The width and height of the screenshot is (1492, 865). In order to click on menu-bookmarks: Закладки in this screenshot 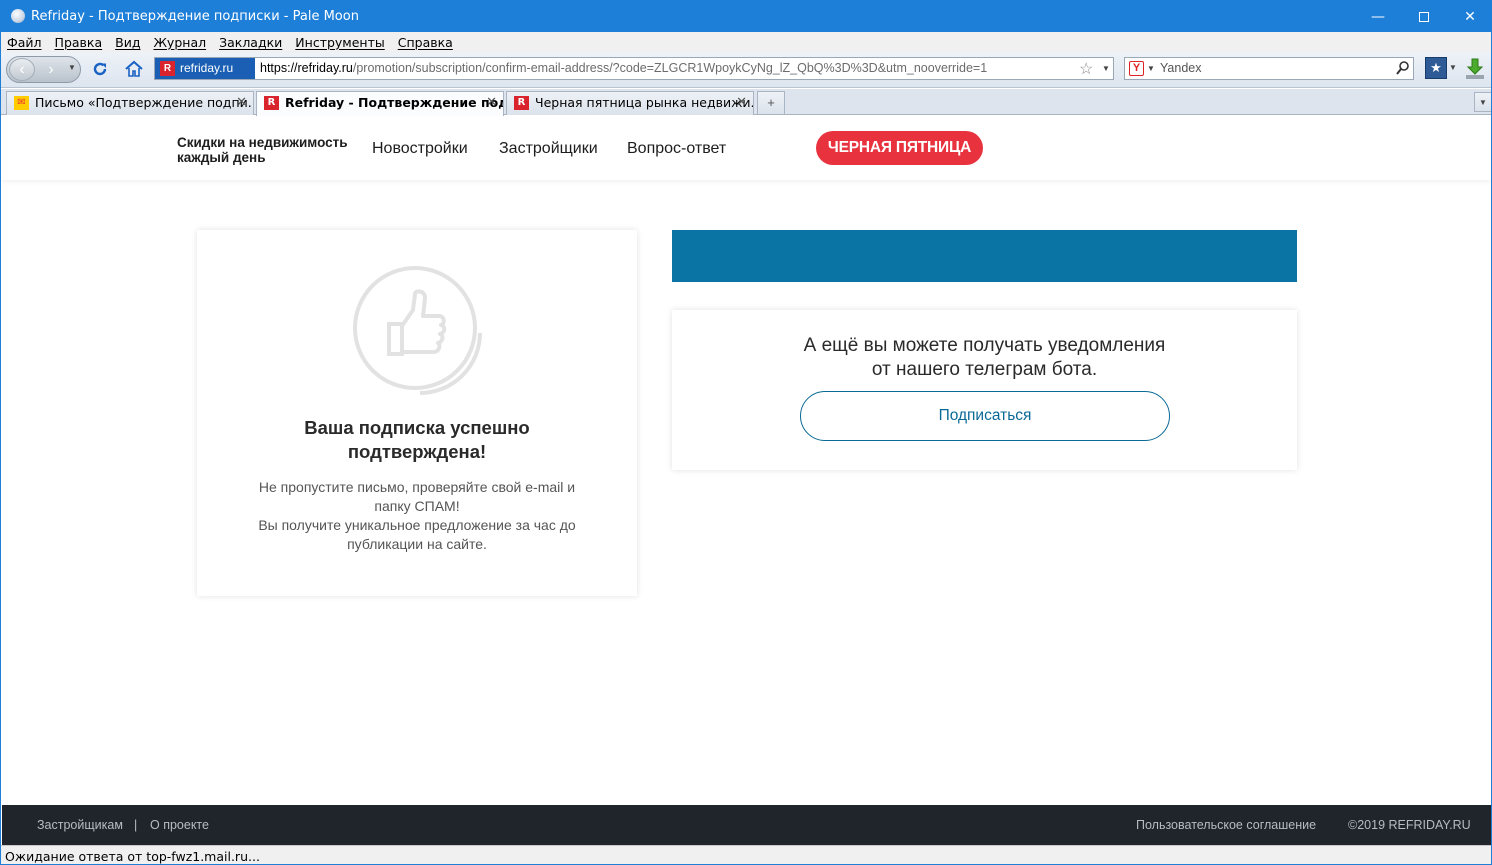, I will do `click(250, 42)`.